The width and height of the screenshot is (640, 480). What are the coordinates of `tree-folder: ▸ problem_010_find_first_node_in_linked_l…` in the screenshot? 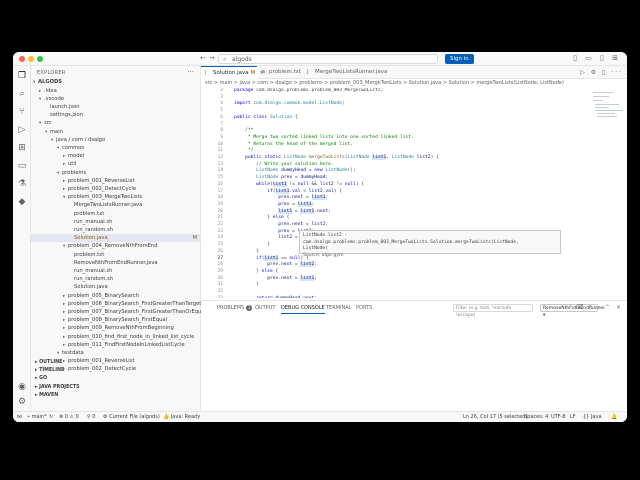 It's located at (116, 337).